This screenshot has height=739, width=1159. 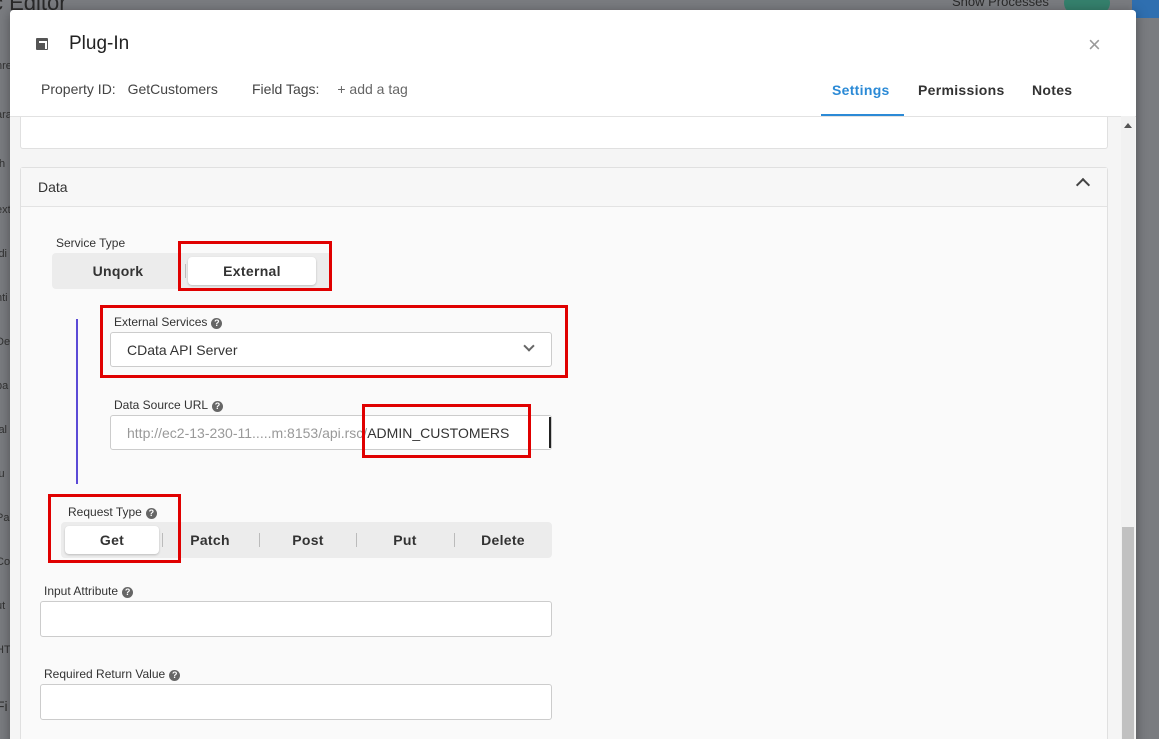 I want to click on field-tags: Field Tags: + add a tag, so click(x=330, y=89).